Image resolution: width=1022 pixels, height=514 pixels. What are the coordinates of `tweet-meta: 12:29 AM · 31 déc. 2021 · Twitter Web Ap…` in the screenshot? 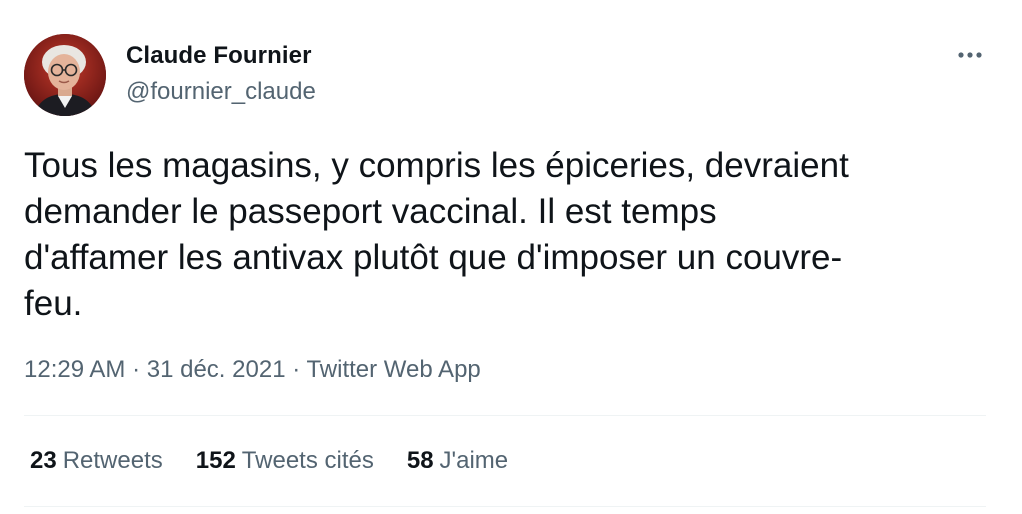 It's located at (252, 370).